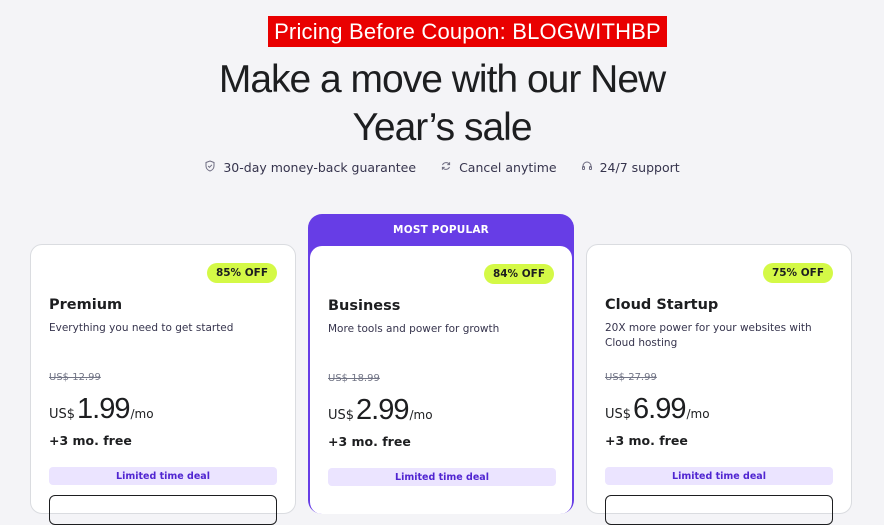 This screenshot has height=525, width=884. I want to click on page-title-line-2: Year’s sale, so click(442, 127).